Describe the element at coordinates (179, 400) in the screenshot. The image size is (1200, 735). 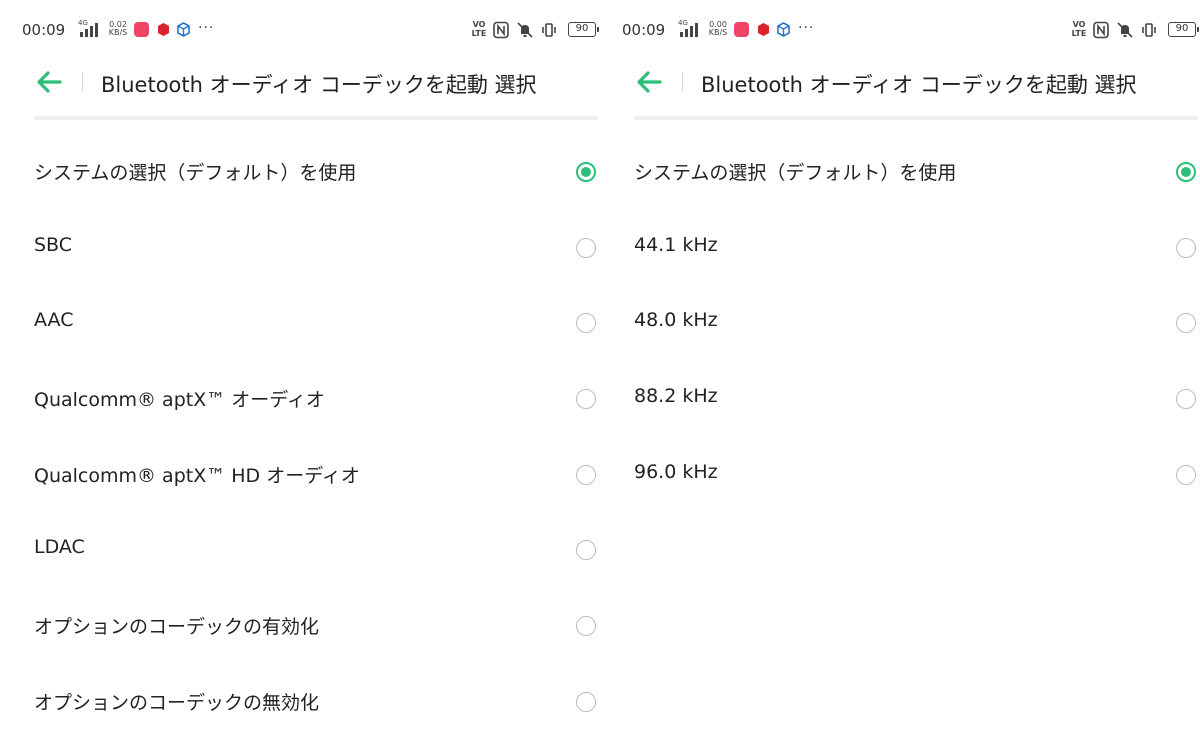
I see `option-label: Qualcomm® aptX™ オーディオ` at that location.